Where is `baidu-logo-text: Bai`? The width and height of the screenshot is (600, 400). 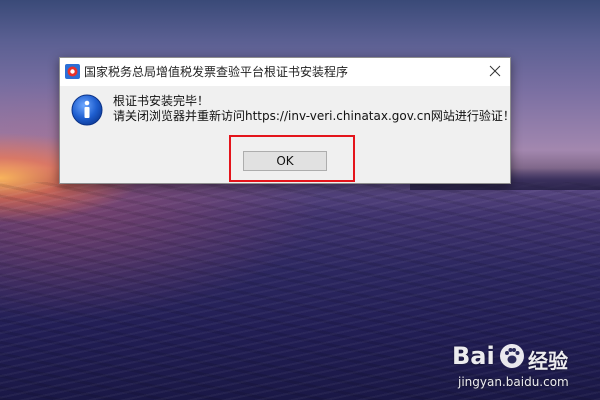
baidu-logo-text: Bai is located at coordinates (473, 356).